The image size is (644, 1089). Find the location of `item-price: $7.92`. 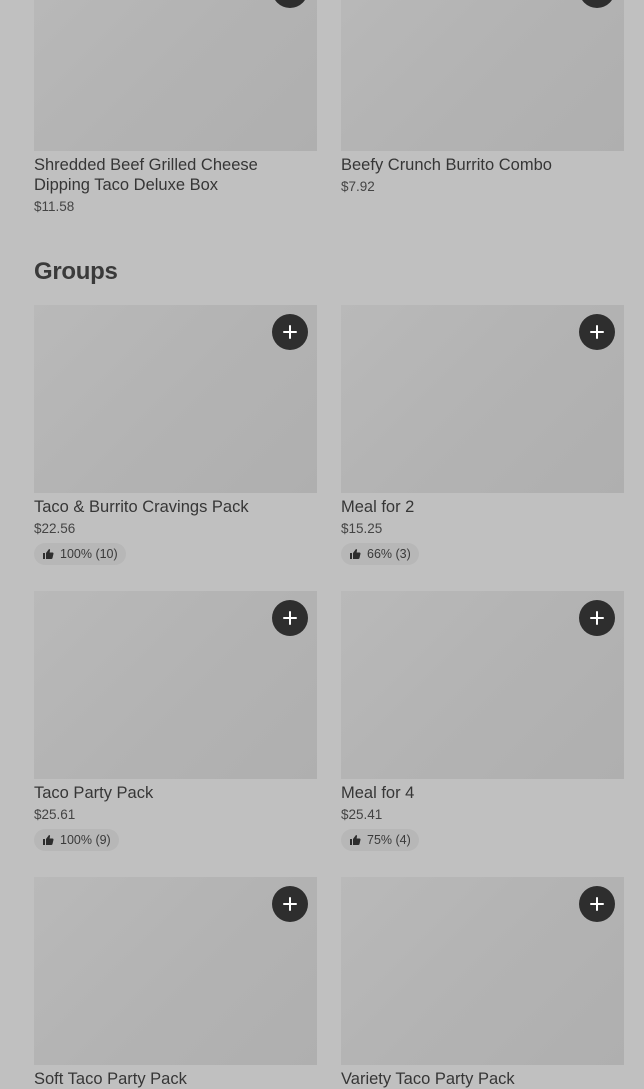

item-price: $7.92 is located at coordinates (358, 186).